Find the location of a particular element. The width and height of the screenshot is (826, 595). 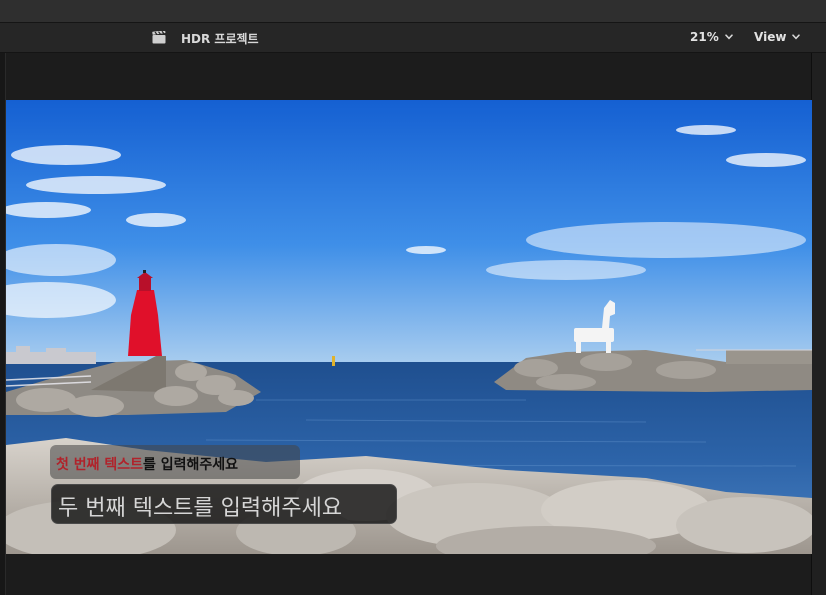

viewer-letterbox-bottom is located at coordinates (408, 574).